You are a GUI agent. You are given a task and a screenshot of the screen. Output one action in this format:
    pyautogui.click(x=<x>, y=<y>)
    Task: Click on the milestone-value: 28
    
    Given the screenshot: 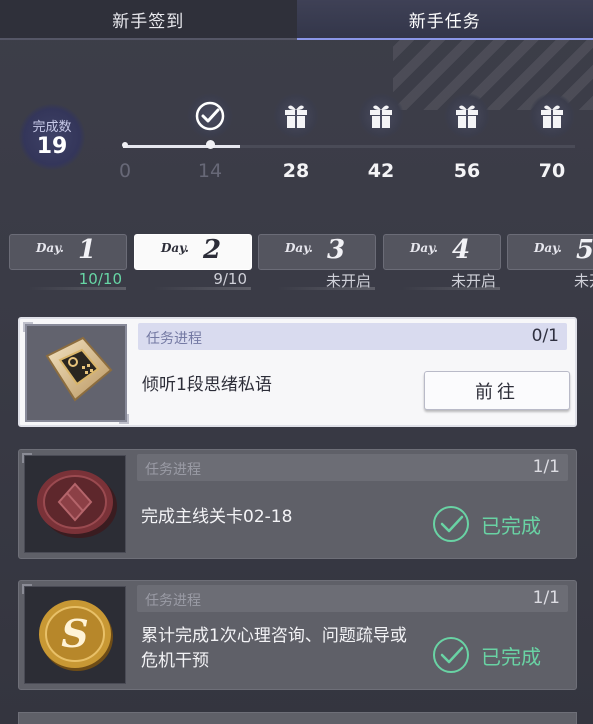 What is the action you would take?
    pyautogui.click(x=296, y=171)
    